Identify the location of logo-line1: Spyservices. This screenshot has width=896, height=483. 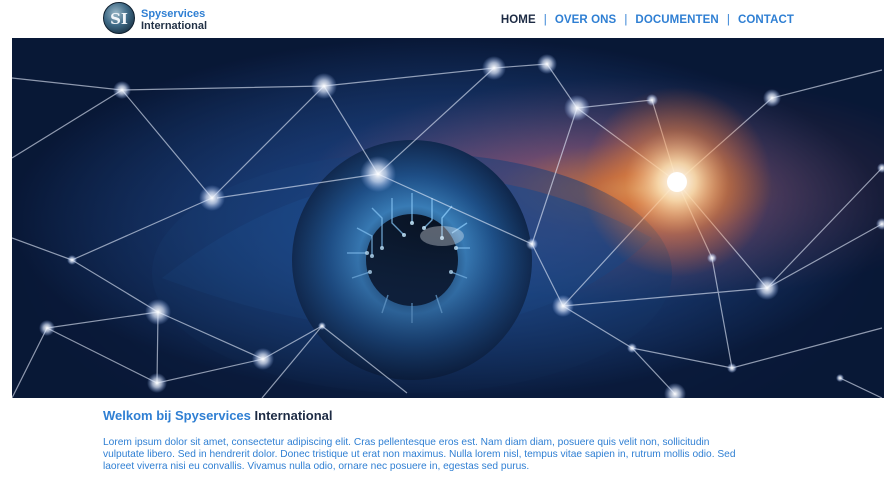
(173, 14).